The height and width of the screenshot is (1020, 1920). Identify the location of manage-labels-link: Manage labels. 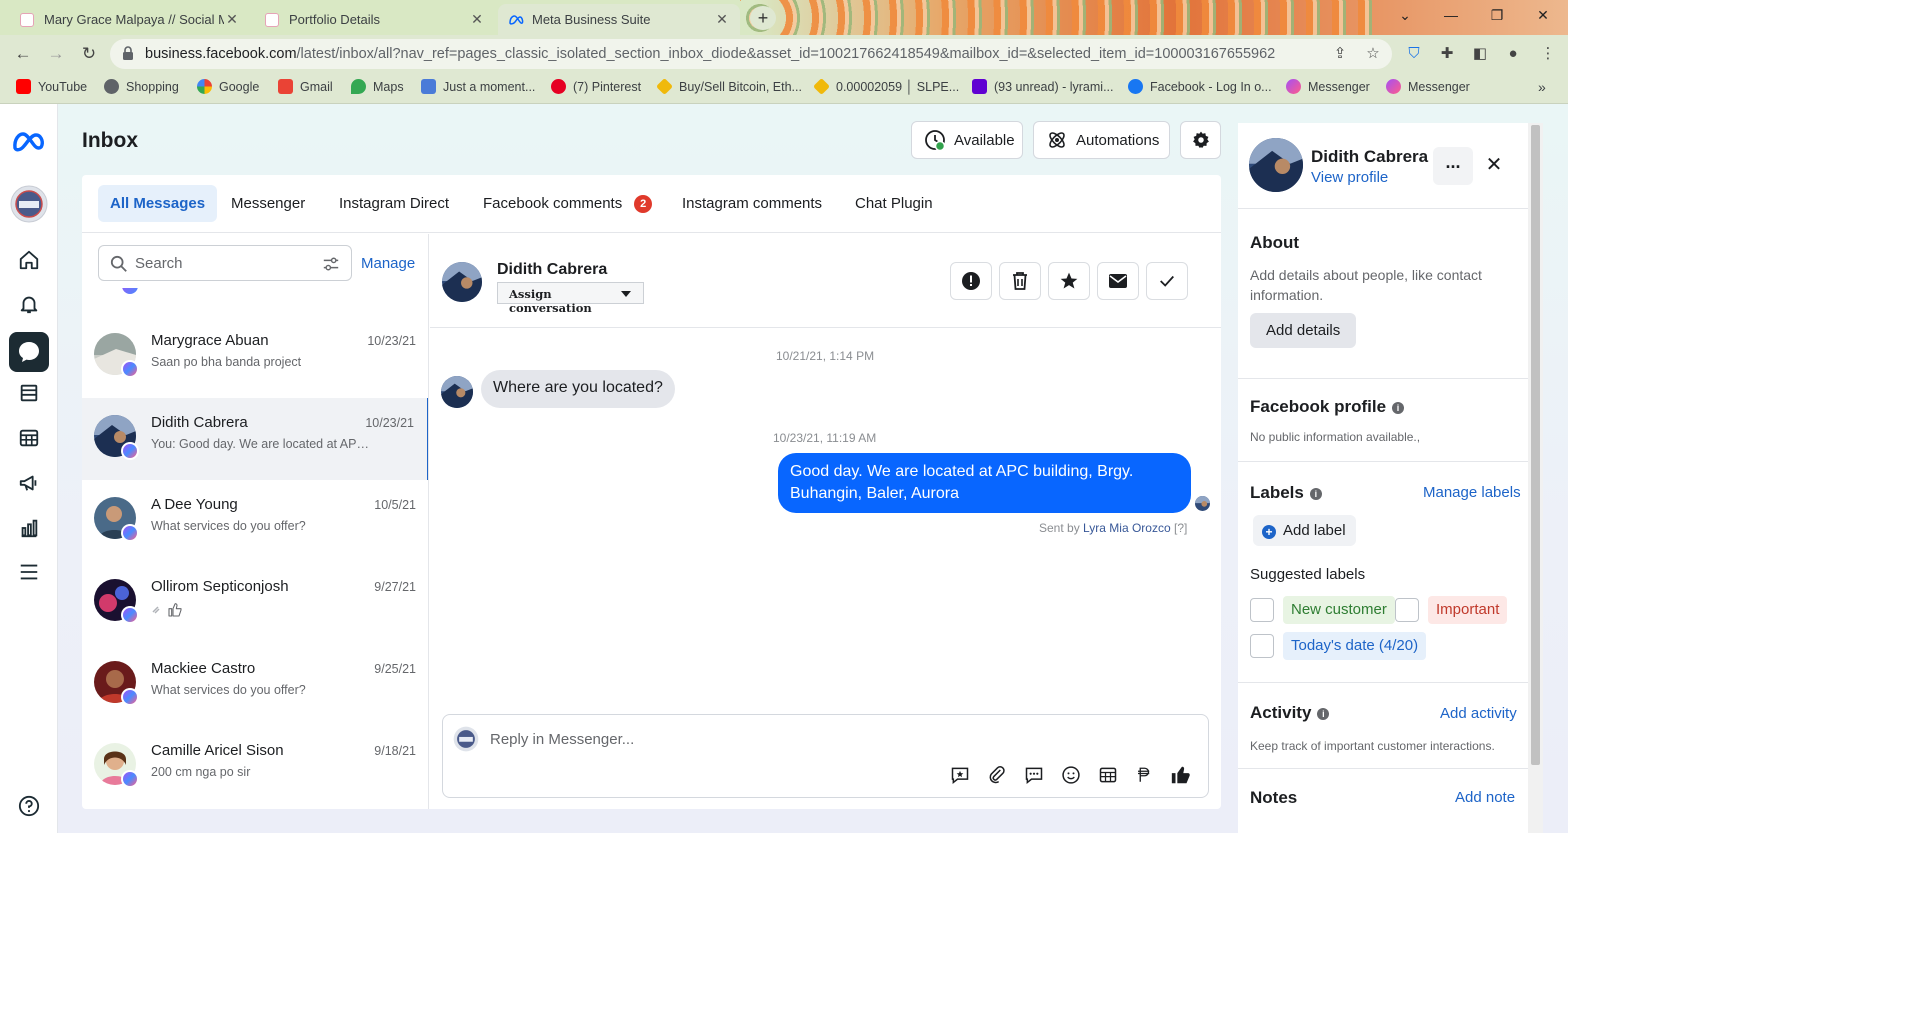
(1472, 492).